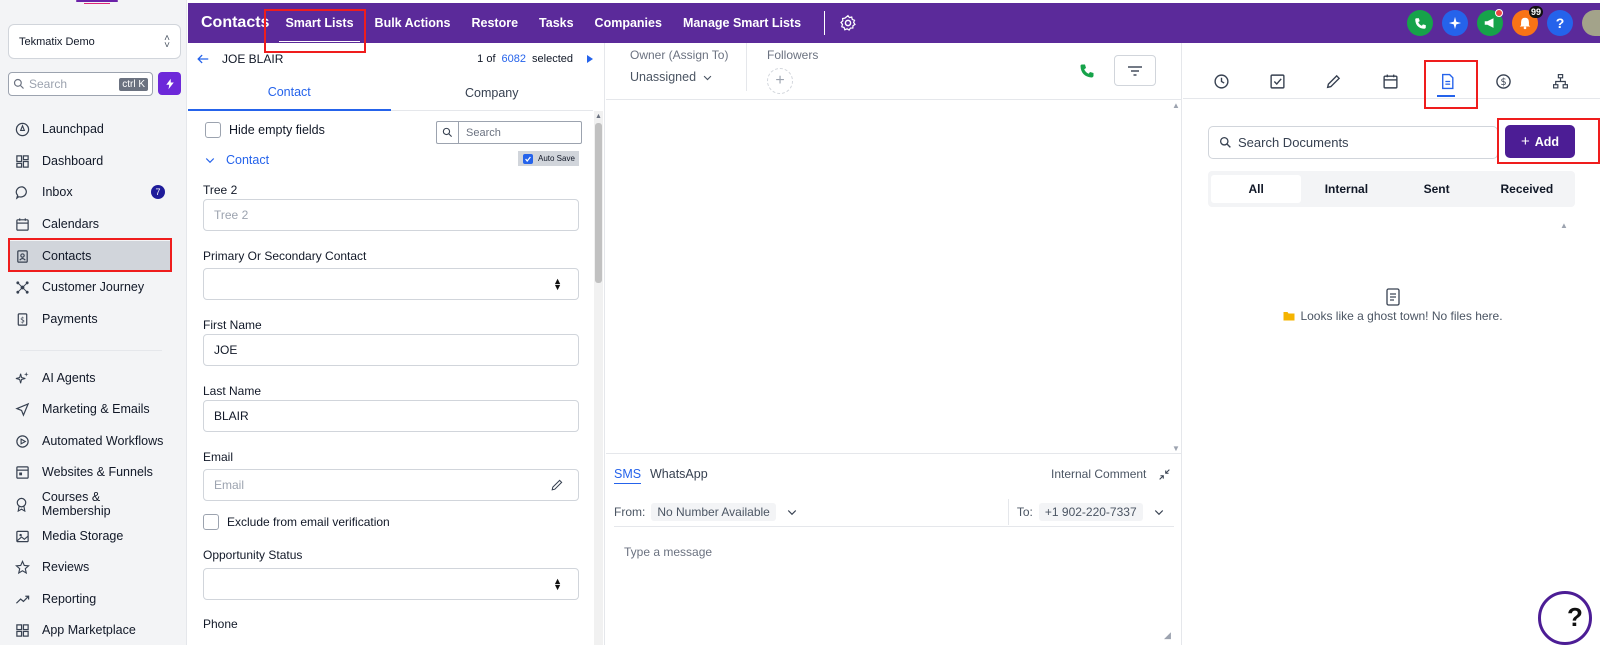 Image resolution: width=1600 pixels, height=645 pixels. What do you see at coordinates (18, 83) in the screenshot?
I see `search-icon` at bounding box center [18, 83].